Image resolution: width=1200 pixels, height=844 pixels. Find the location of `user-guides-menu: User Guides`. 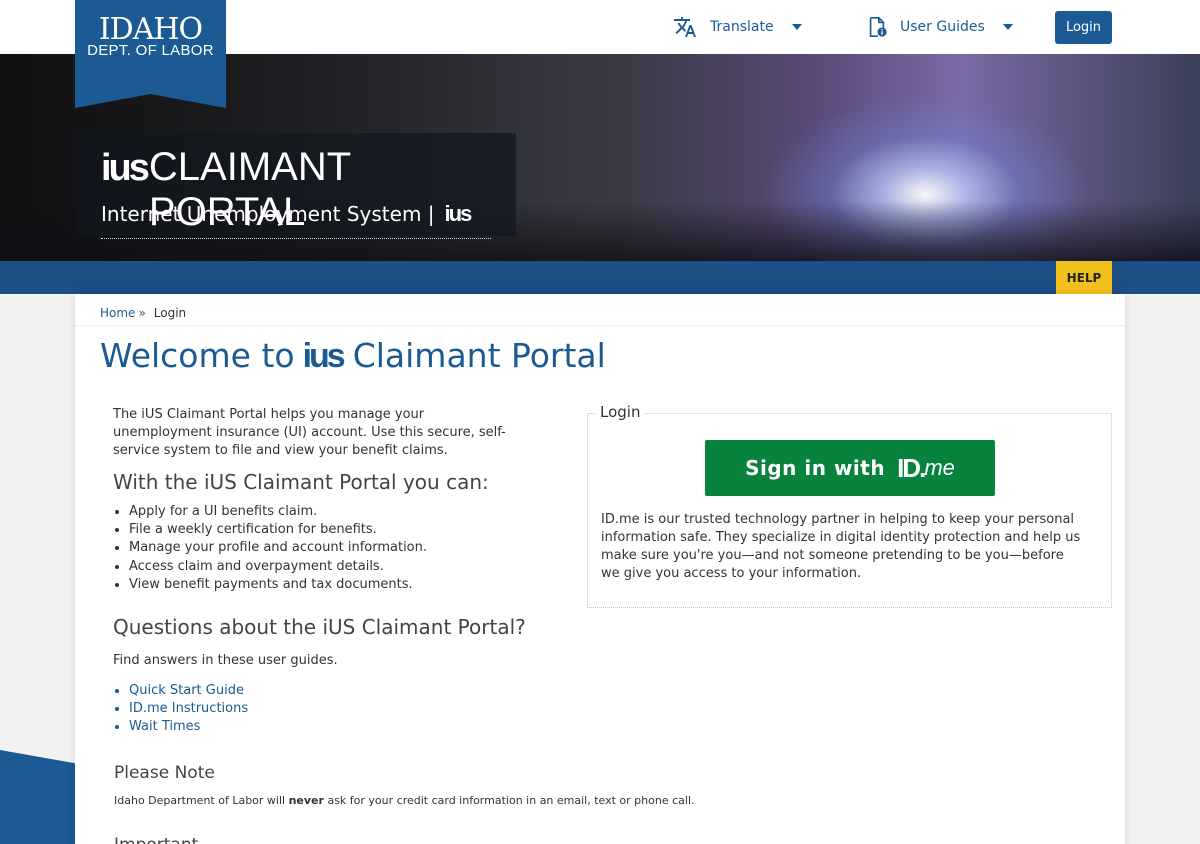

user-guides-menu: User Guides is located at coordinates (939, 27).